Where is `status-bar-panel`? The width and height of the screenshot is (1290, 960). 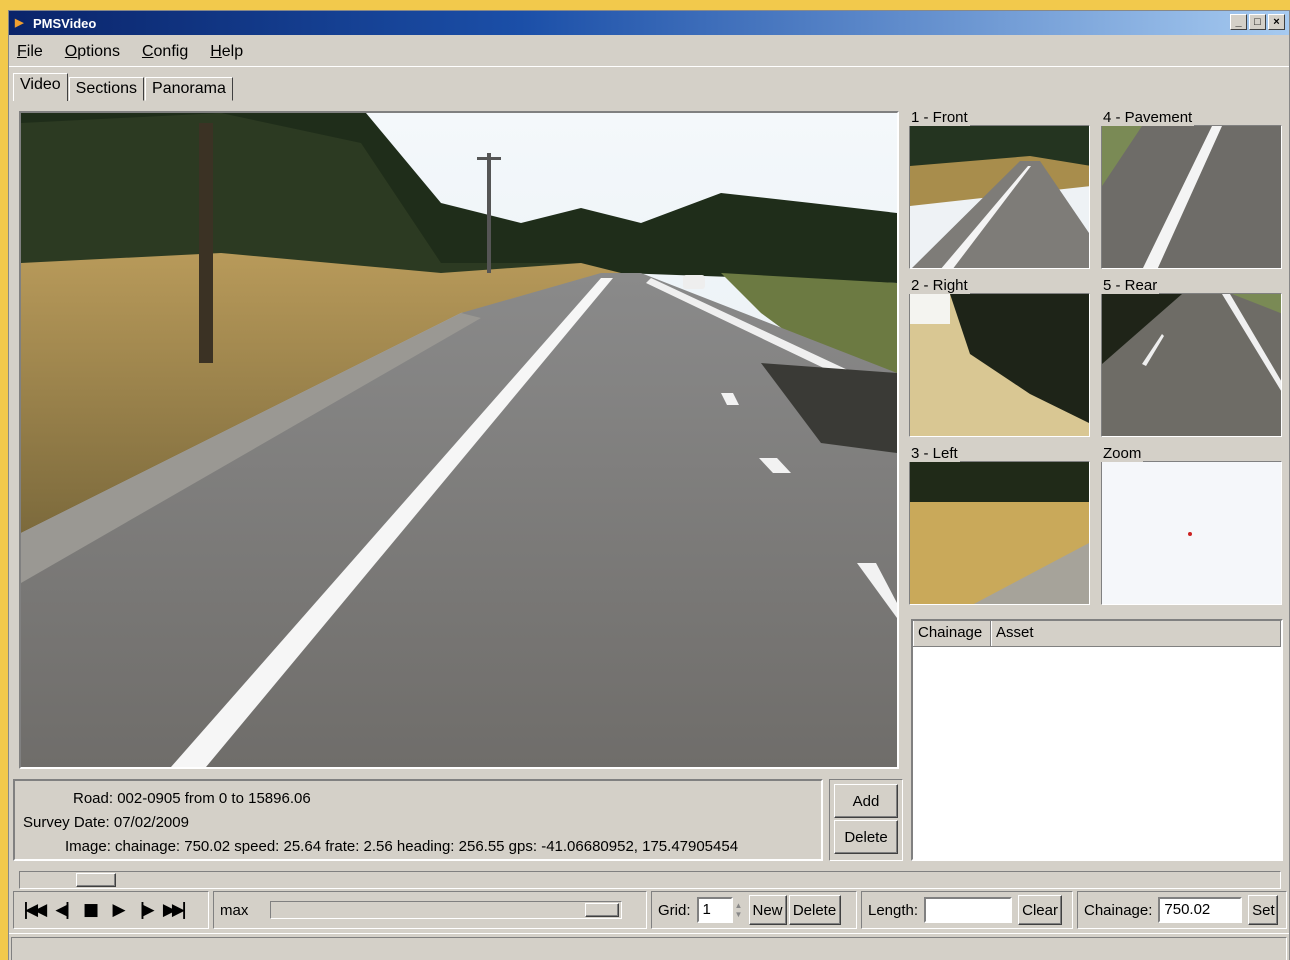
status-bar-panel is located at coordinates (649, 948).